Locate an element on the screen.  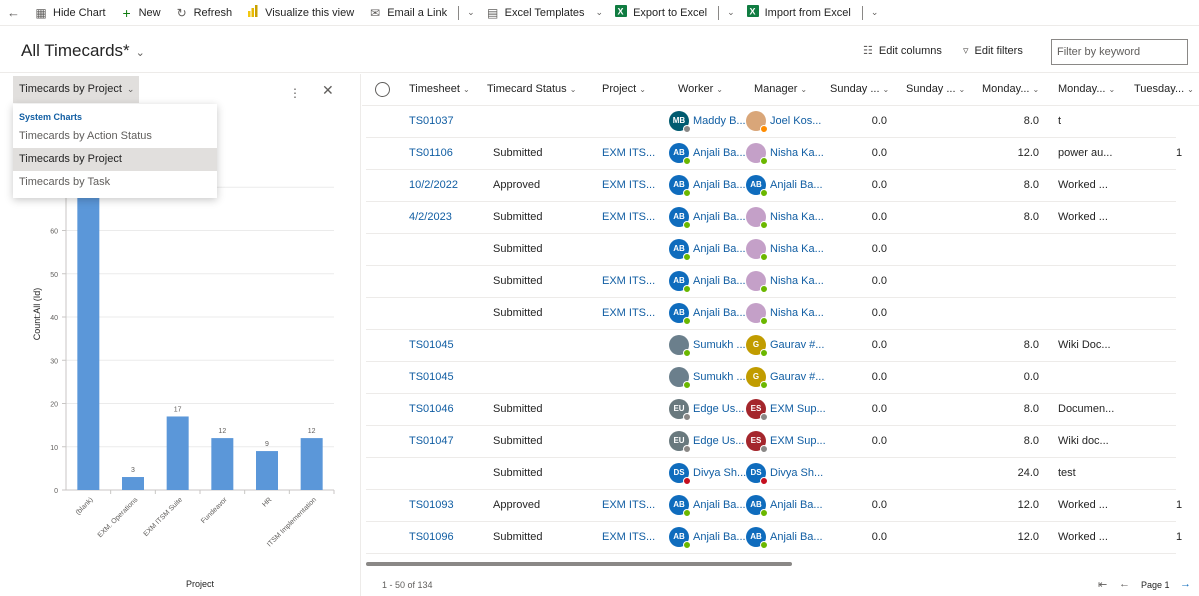
table-row: TS01045 Sumukh ... G Gaurav #... 0.0 0.0 is located at coordinates (771, 378).